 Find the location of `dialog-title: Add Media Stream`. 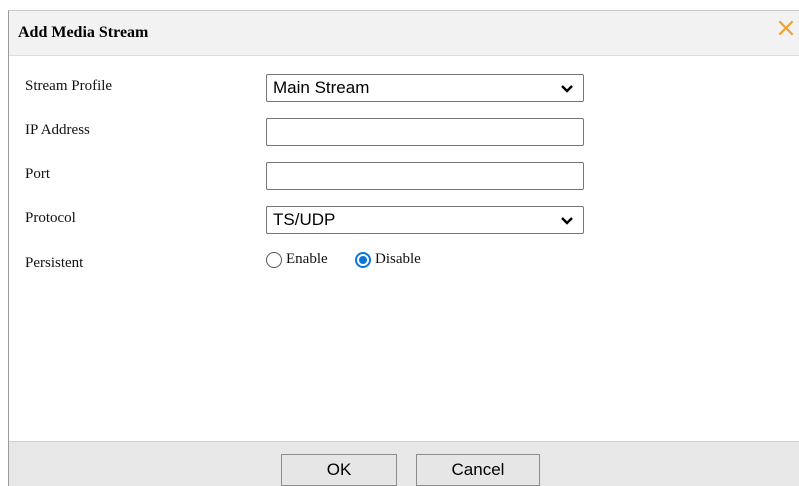

dialog-title: Add Media Stream is located at coordinates (83, 32).